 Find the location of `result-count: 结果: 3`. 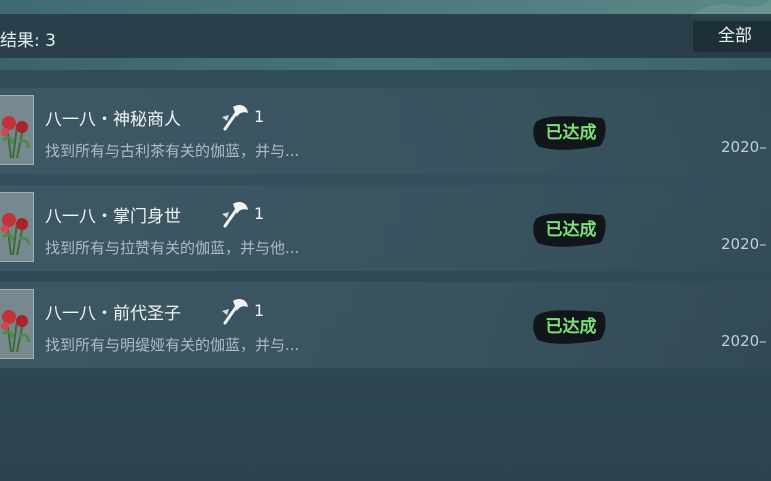

result-count: 结果: 3 is located at coordinates (28, 41).